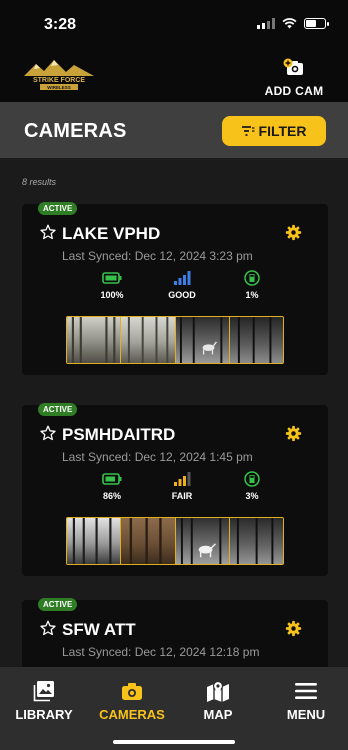 The width and height of the screenshot is (348, 750). I want to click on filter-button: FILTER, so click(274, 131).